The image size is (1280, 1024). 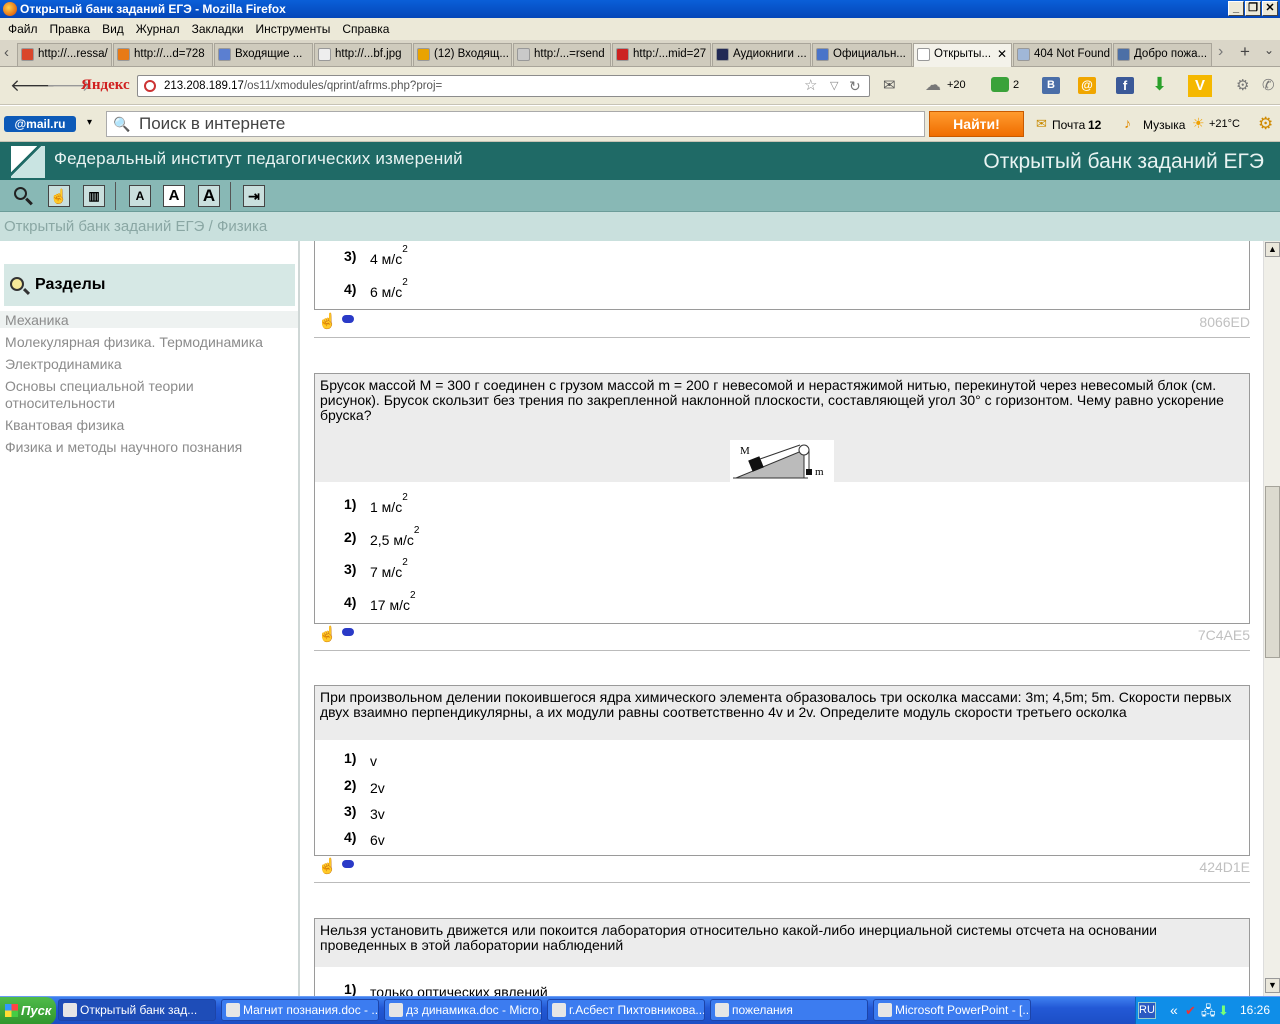 I want to click on mail-envelope-icon: ✉, so click(x=889, y=85).